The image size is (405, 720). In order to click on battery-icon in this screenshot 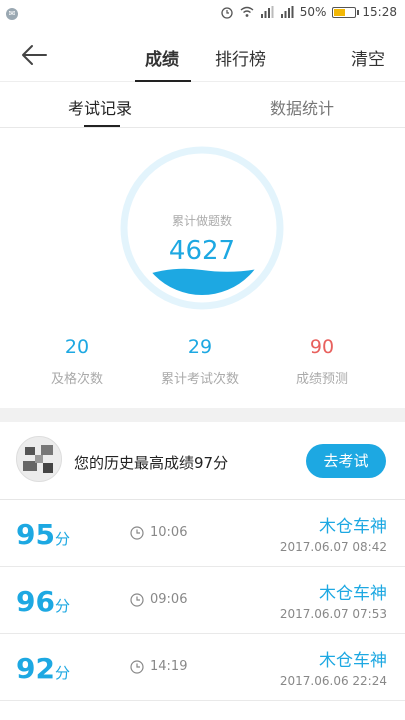, I will do `click(346, 12)`.